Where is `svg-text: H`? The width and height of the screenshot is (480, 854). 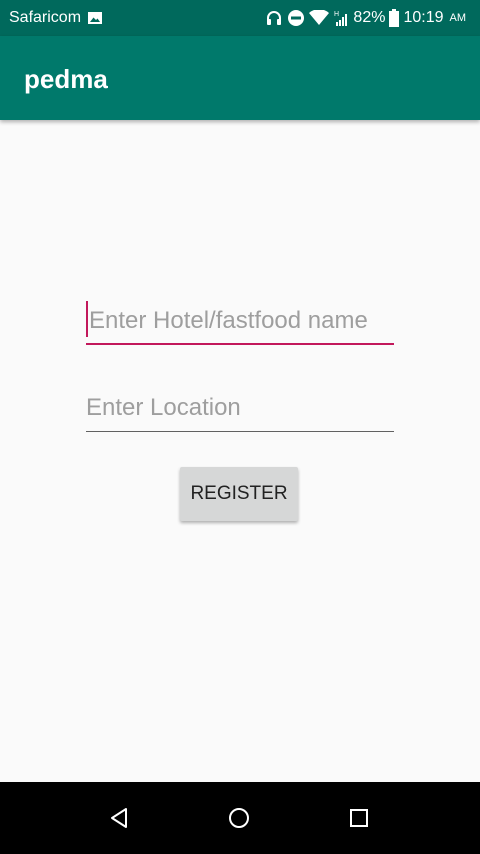 svg-text: H is located at coordinates (336, 14).